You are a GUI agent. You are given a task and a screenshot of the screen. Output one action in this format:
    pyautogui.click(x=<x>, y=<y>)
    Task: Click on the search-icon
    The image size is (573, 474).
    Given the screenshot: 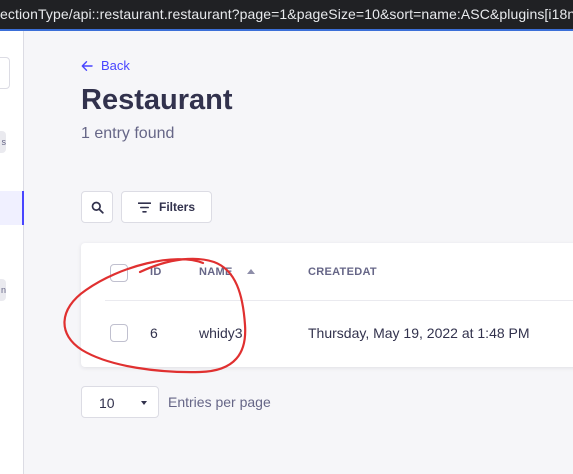 What is the action you would take?
    pyautogui.click(x=97, y=207)
    